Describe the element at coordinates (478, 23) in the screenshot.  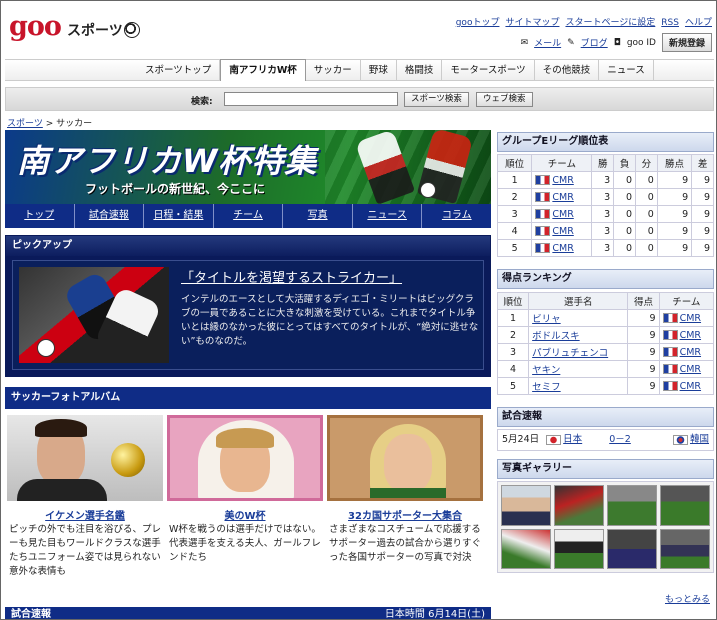
I see `toplink-goo-top: gooトップ` at that location.